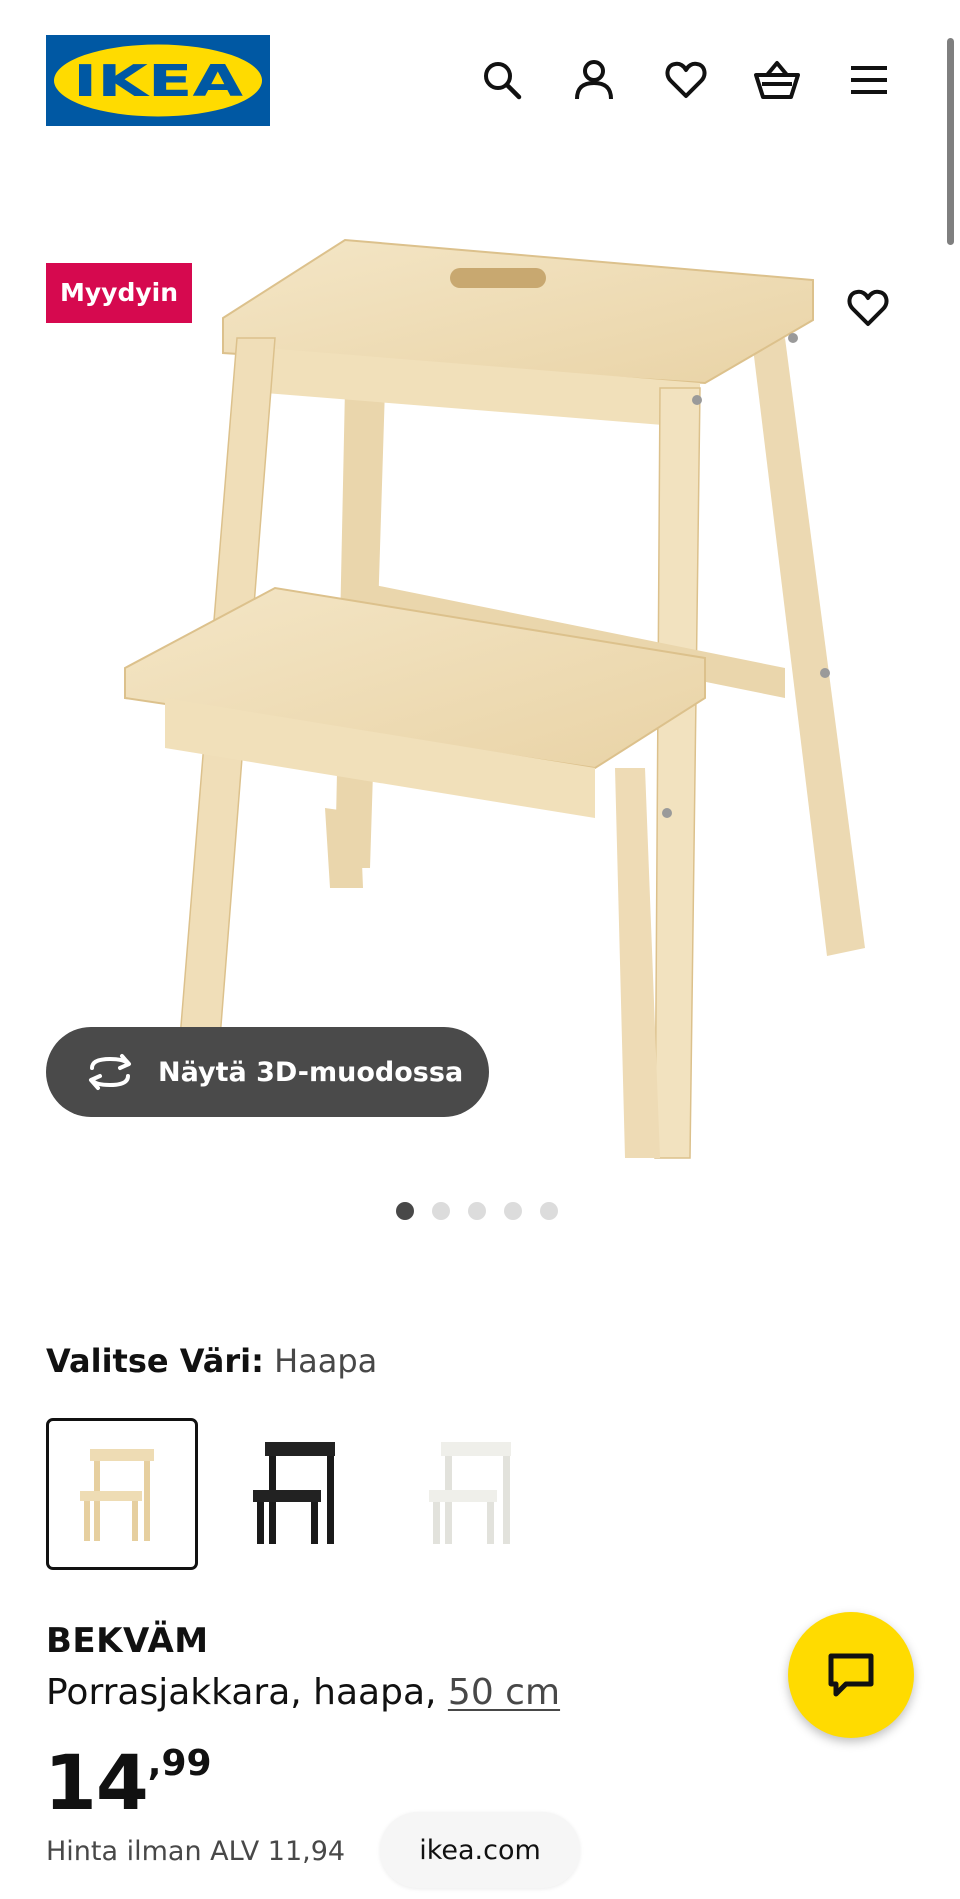 The width and height of the screenshot is (960, 1899). What do you see at coordinates (179, 1763) in the screenshot?
I see `price-decimal: ,99` at bounding box center [179, 1763].